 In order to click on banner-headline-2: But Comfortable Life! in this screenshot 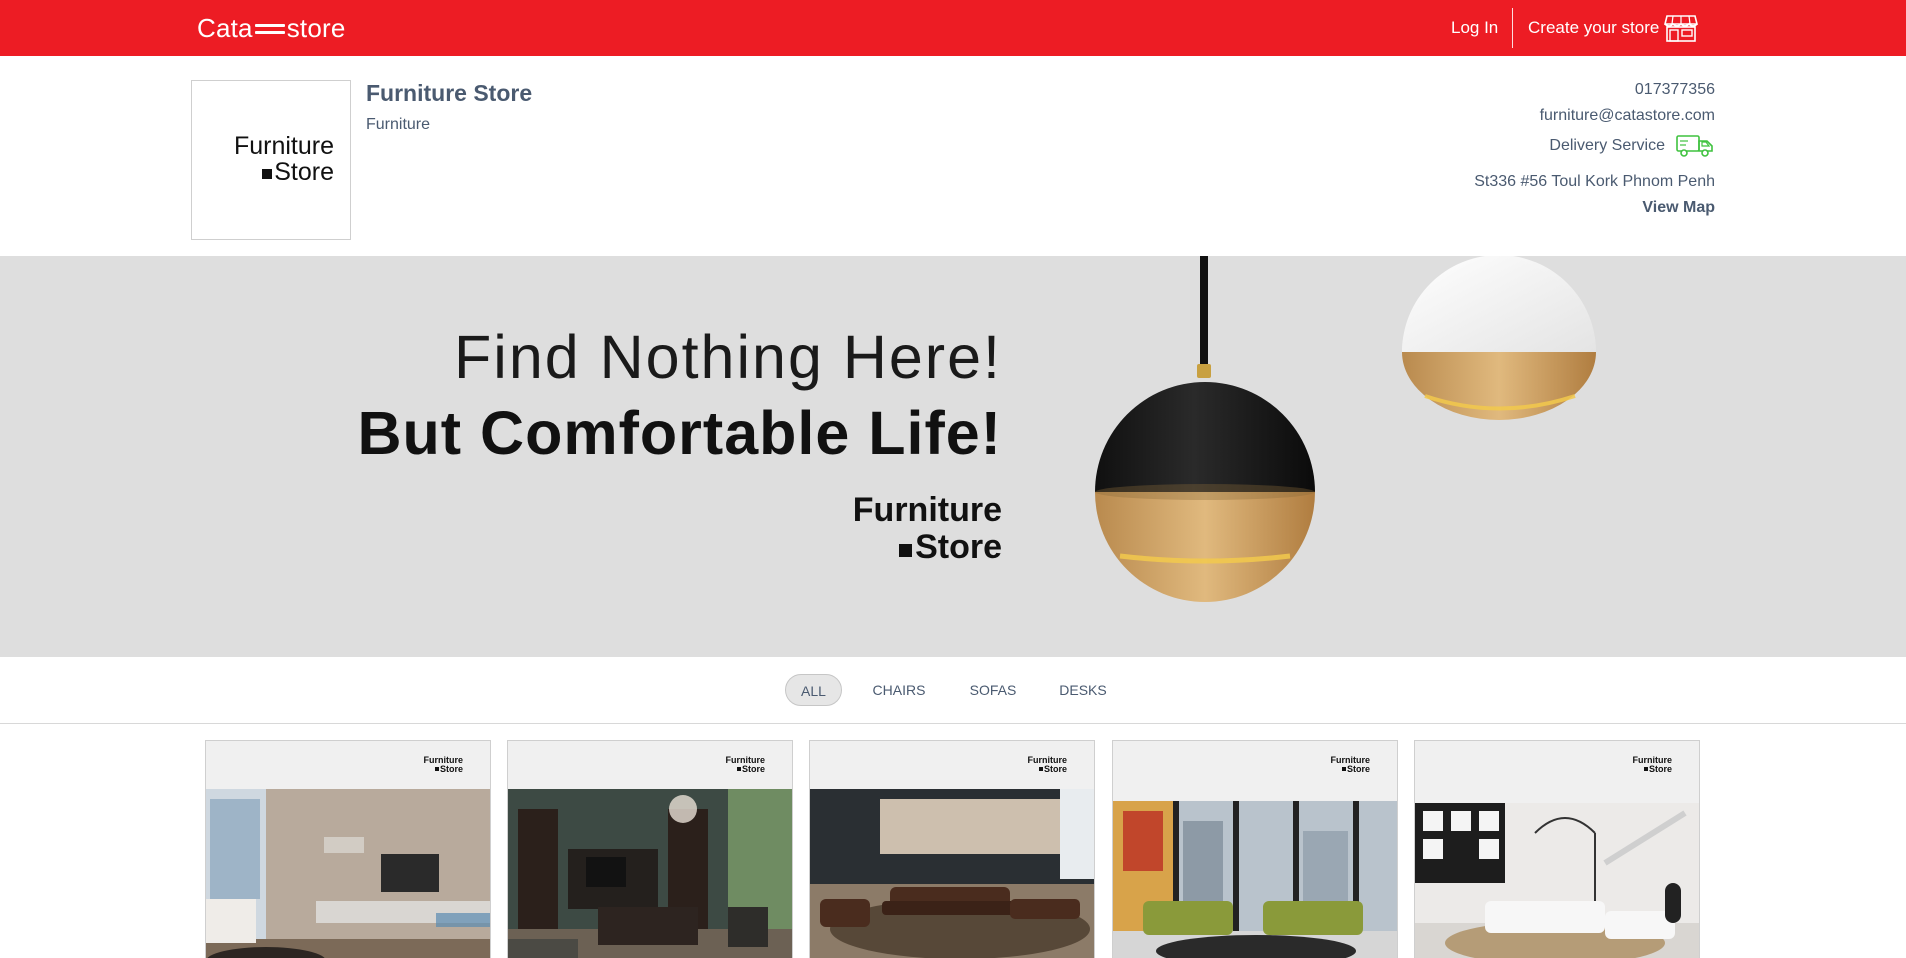, I will do `click(679, 433)`.